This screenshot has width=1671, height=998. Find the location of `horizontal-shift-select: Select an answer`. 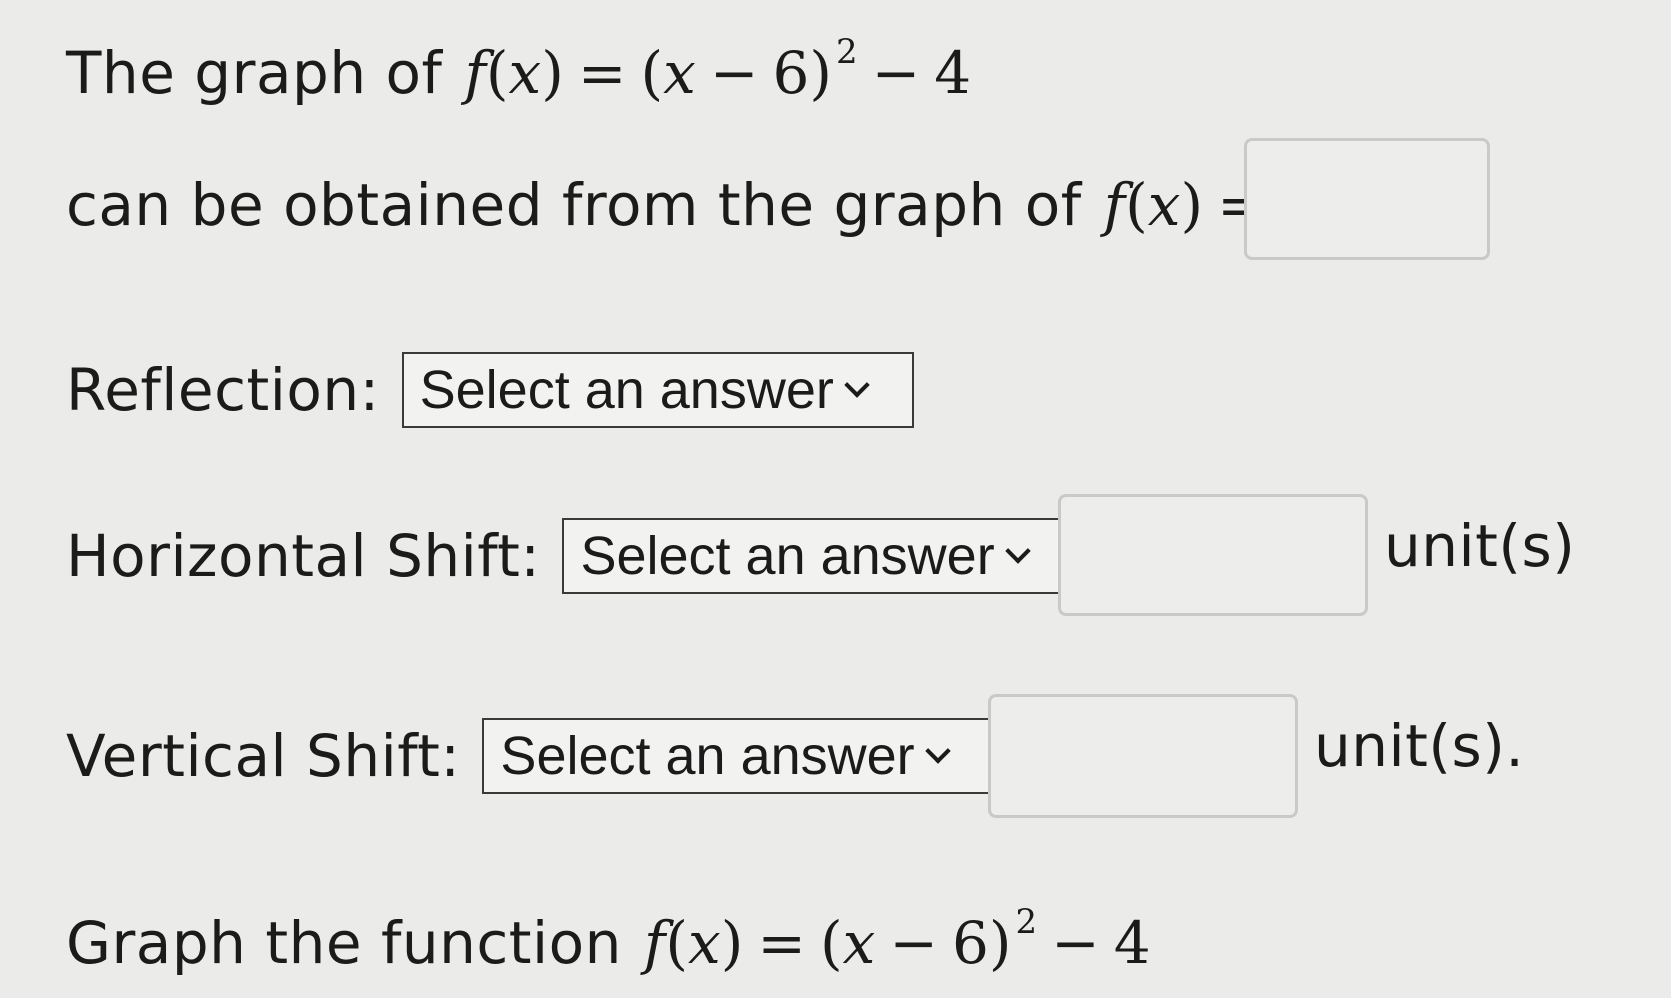

horizontal-shift-select: Select an answer is located at coordinates (818, 556).